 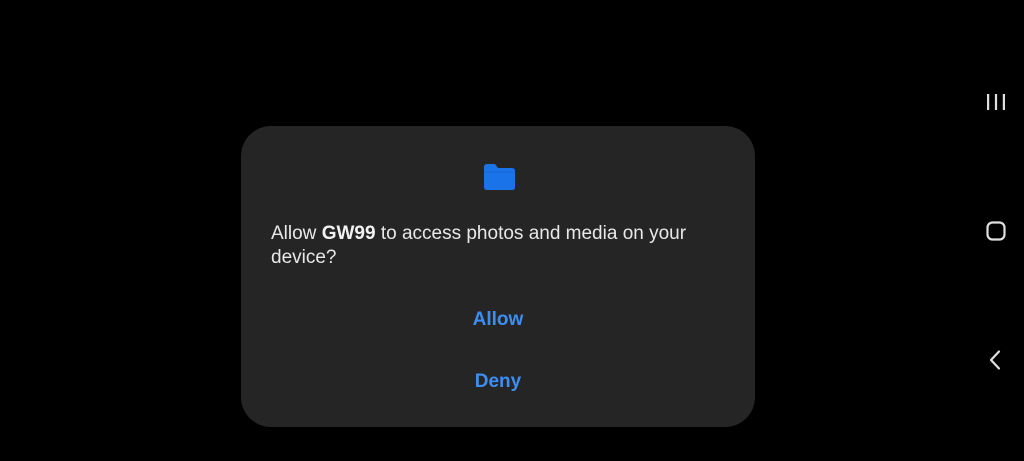 I want to click on allow-button-label: Allow, so click(x=498, y=319).